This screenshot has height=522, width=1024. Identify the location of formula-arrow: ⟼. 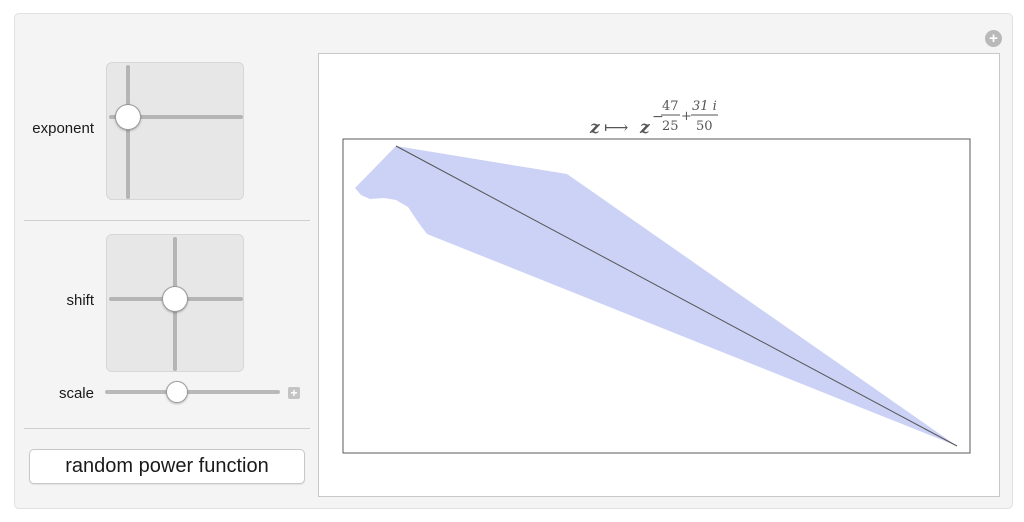
(616, 128).